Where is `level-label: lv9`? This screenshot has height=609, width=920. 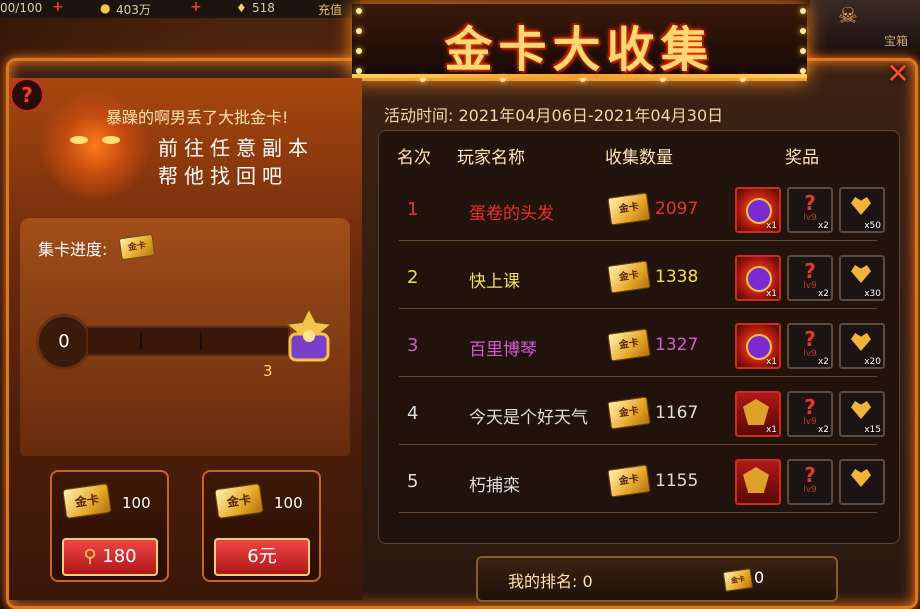 level-label: lv9 is located at coordinates (810, 490).